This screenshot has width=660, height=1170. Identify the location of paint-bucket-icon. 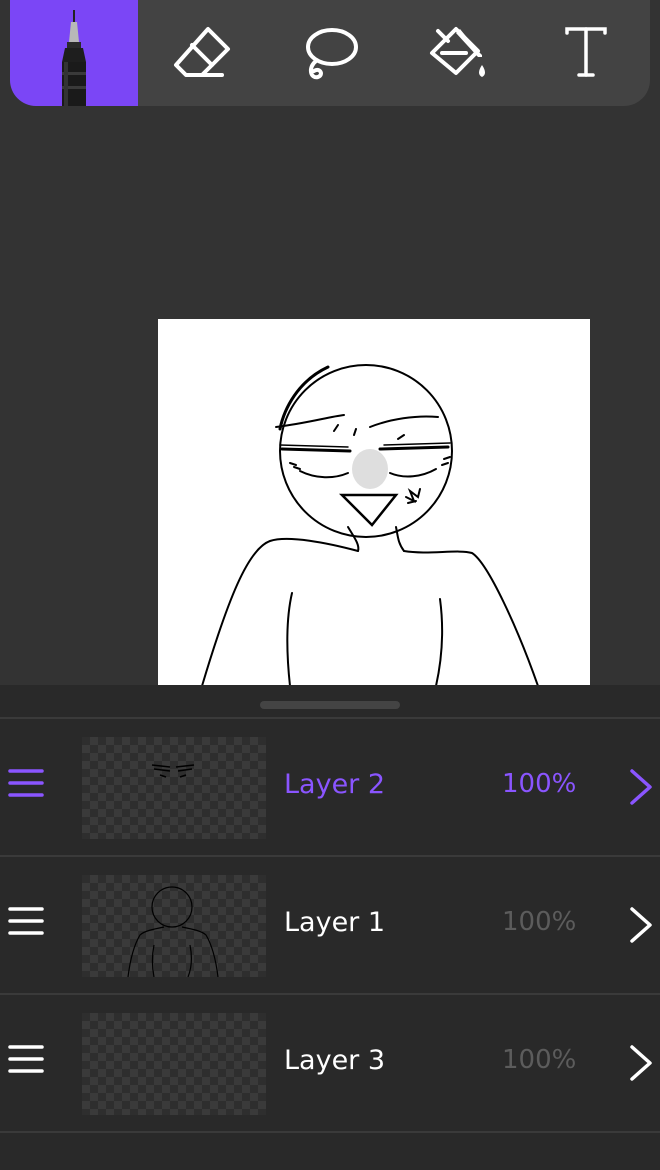
(457, 52).